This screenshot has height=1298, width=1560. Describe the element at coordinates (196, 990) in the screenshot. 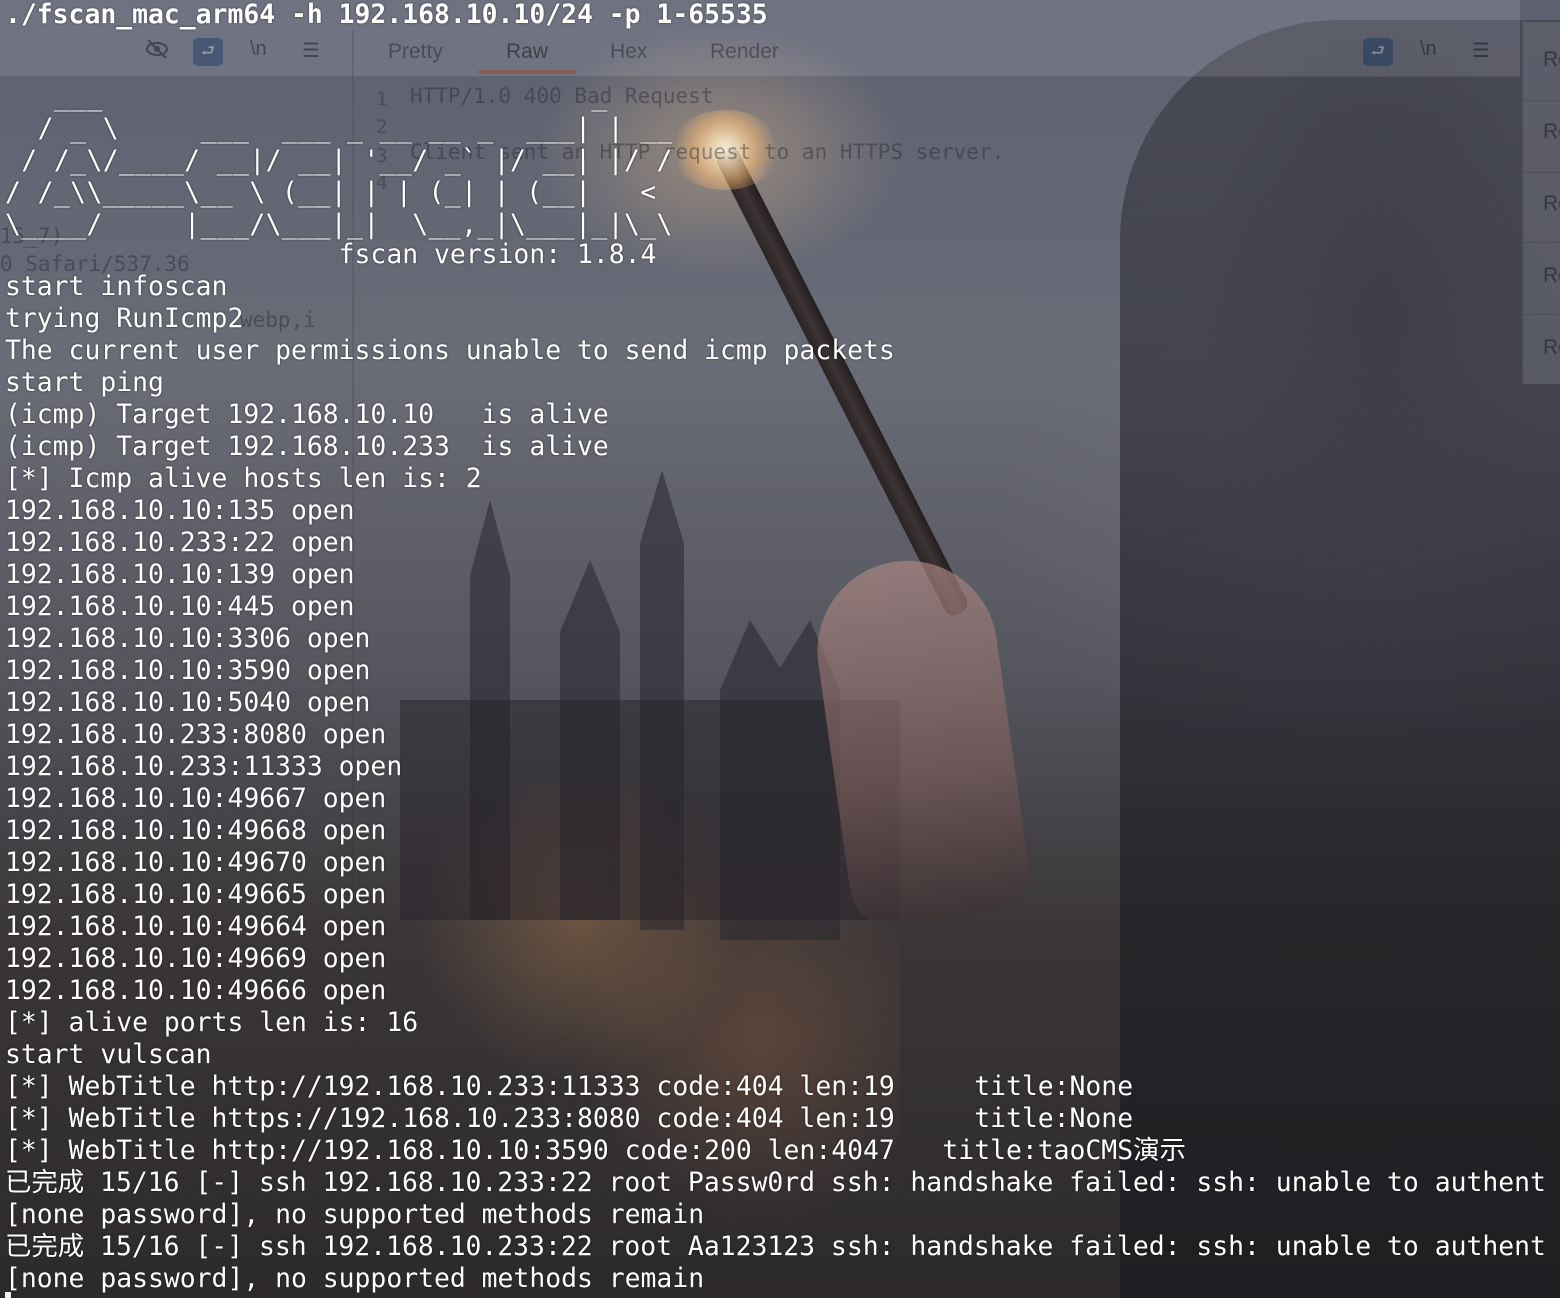

I see `output-line: 192.168.10.10:49666 open` at that location.